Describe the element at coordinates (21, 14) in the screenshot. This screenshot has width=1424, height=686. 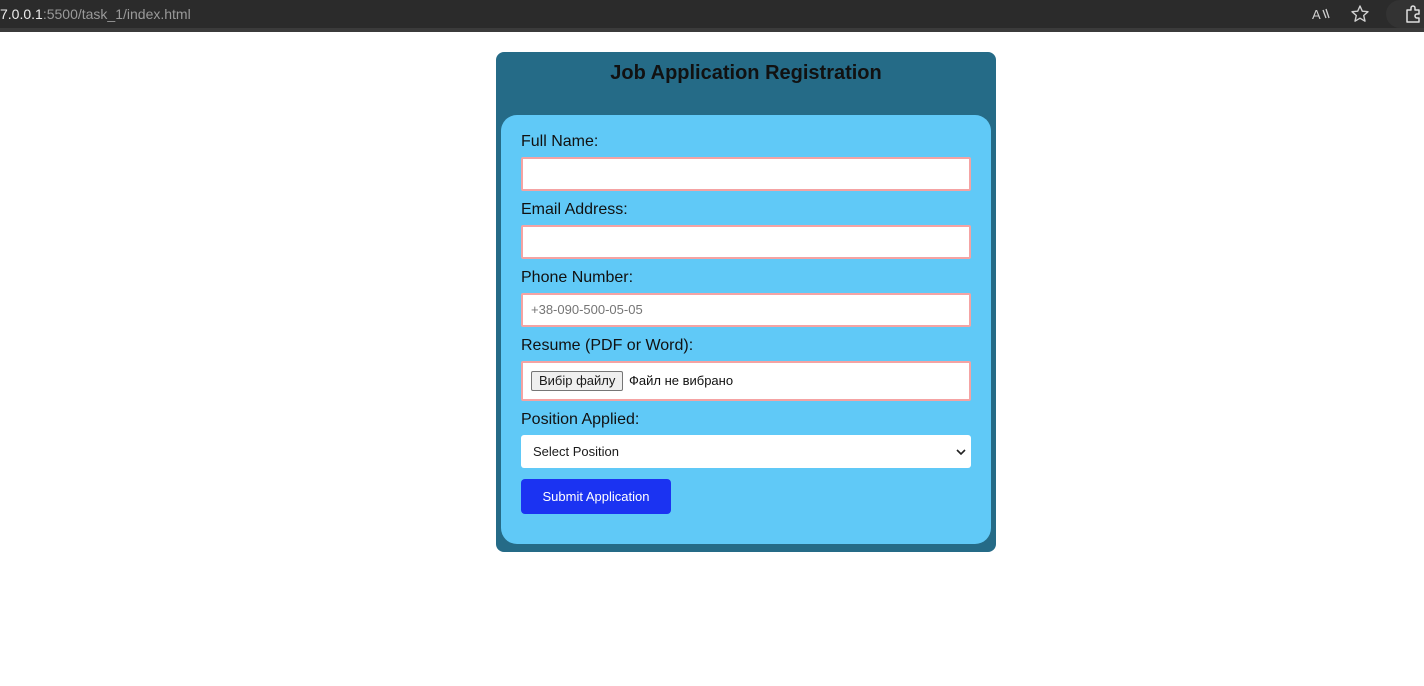
I see `url-host: 7.0.0.1` at that location.